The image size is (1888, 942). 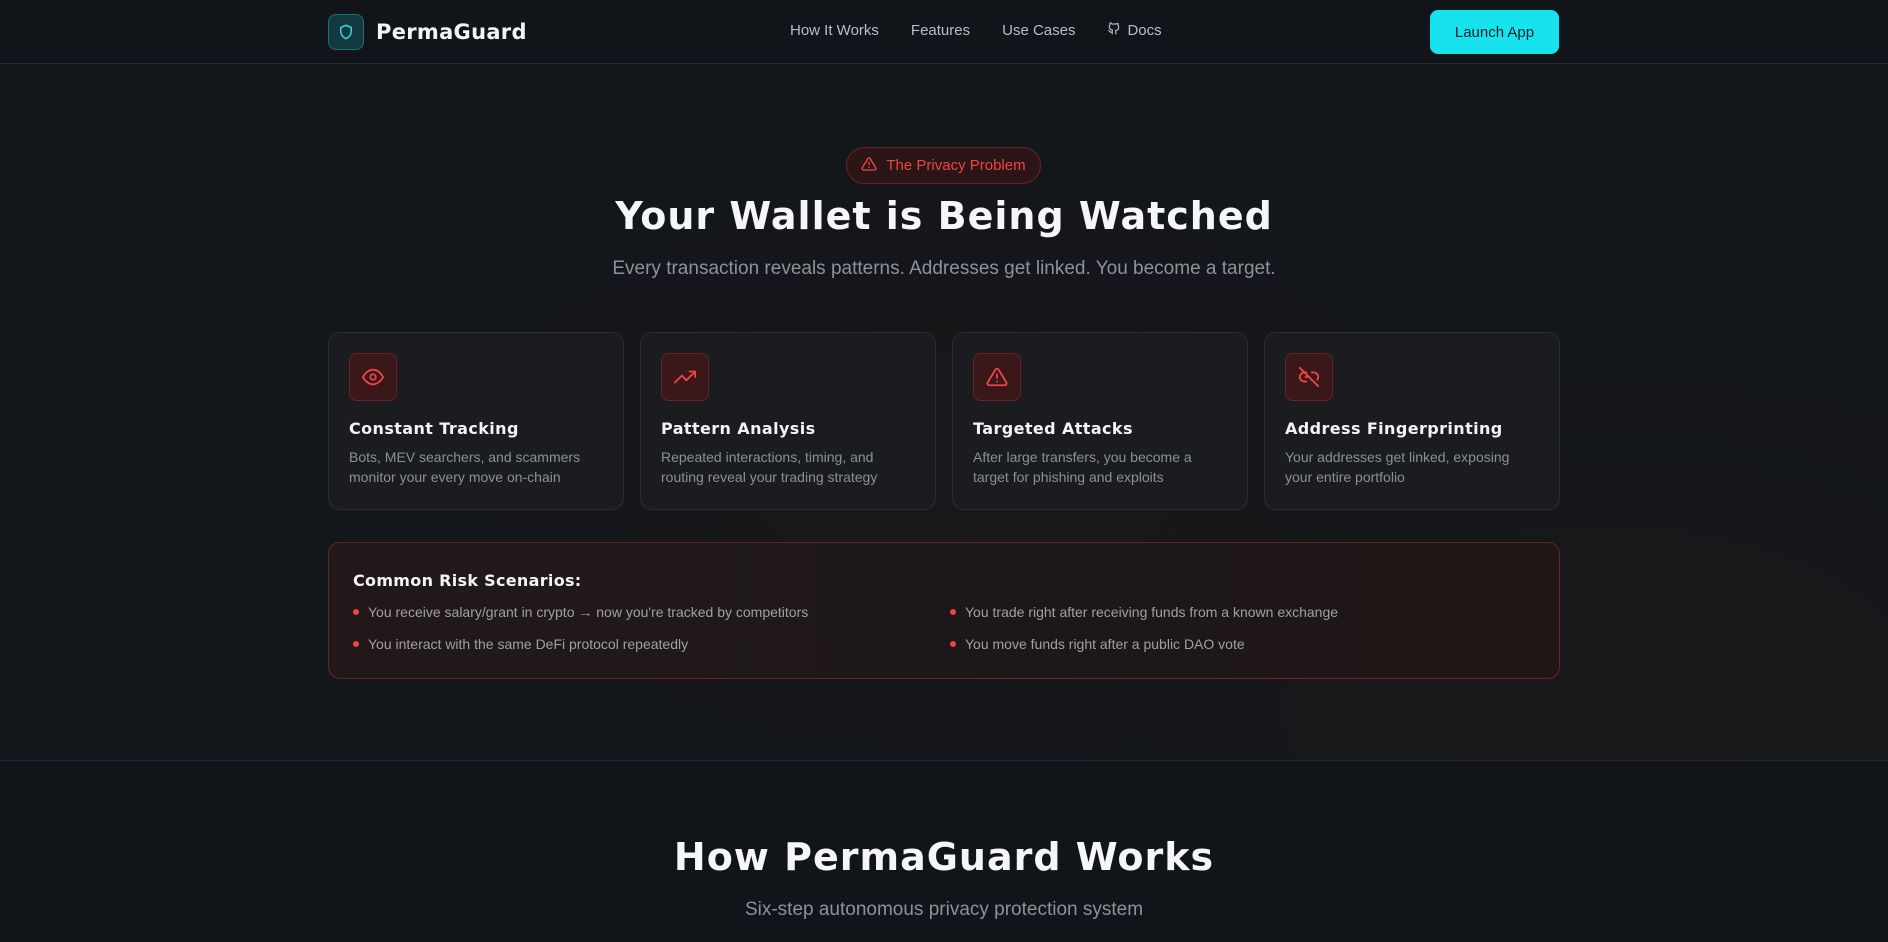 What do you see at coordinates (769, 477) in the screenshot?
I see `card-description-line: routing reveal your trading strategy` at bounding box center [769, 477].